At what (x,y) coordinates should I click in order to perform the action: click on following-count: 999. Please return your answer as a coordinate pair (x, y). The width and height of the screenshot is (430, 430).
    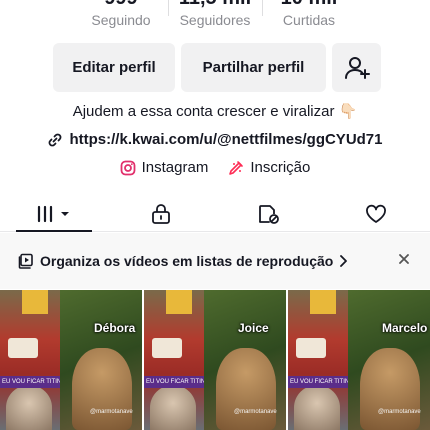
    Looking at the image, I should click on (121, 5).